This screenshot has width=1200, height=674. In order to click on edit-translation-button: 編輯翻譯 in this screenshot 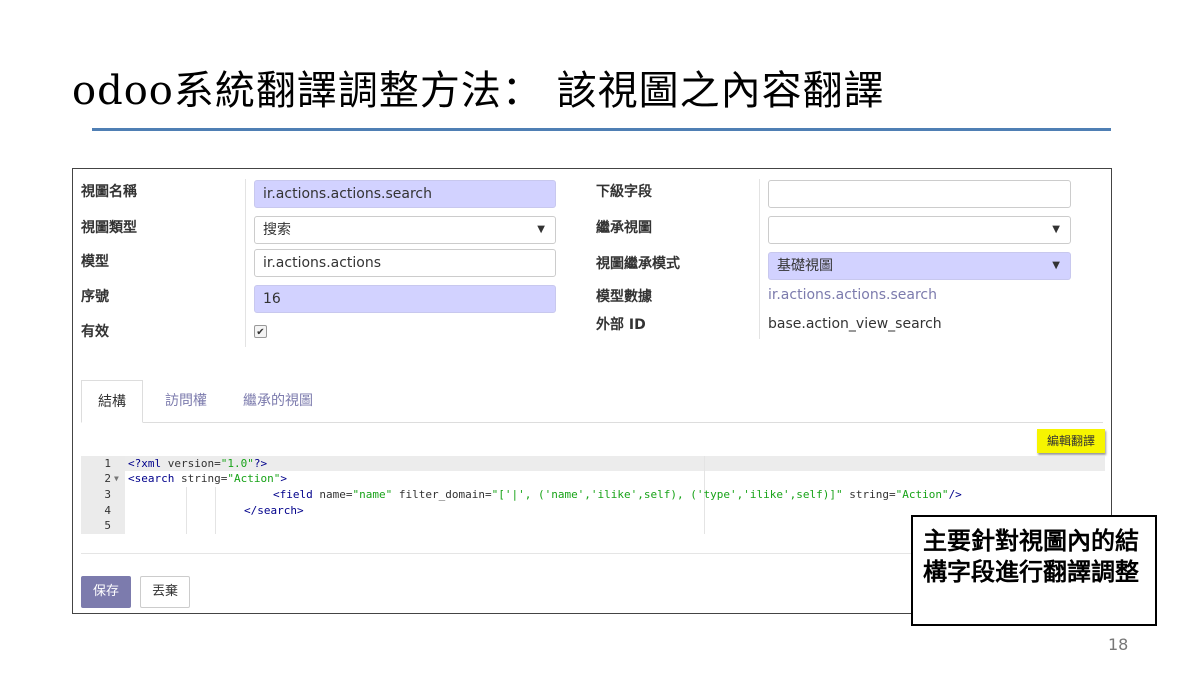, I will do `click(1071, 441)`.